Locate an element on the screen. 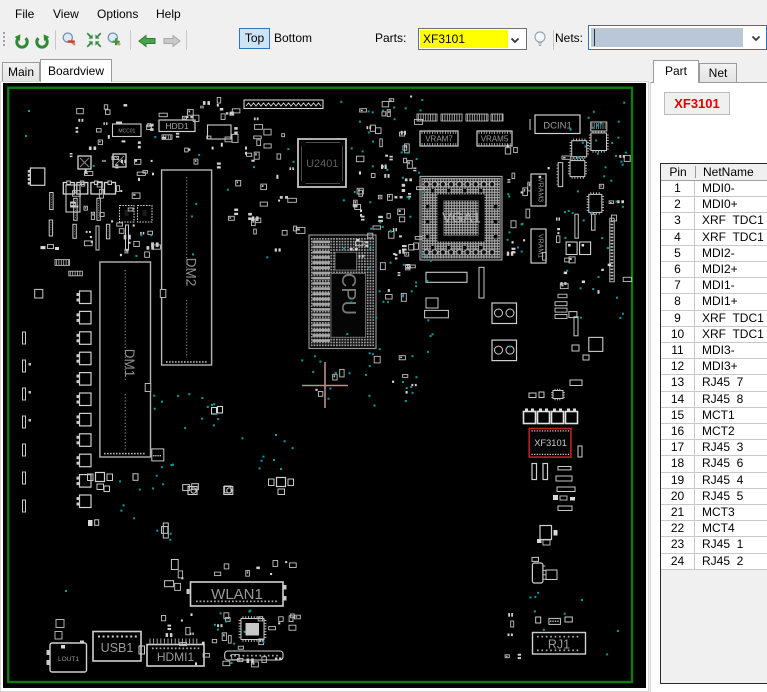 This screenshot has width=767, height=692. svg-text: WLAN1 is located at coordinates (237, 594).